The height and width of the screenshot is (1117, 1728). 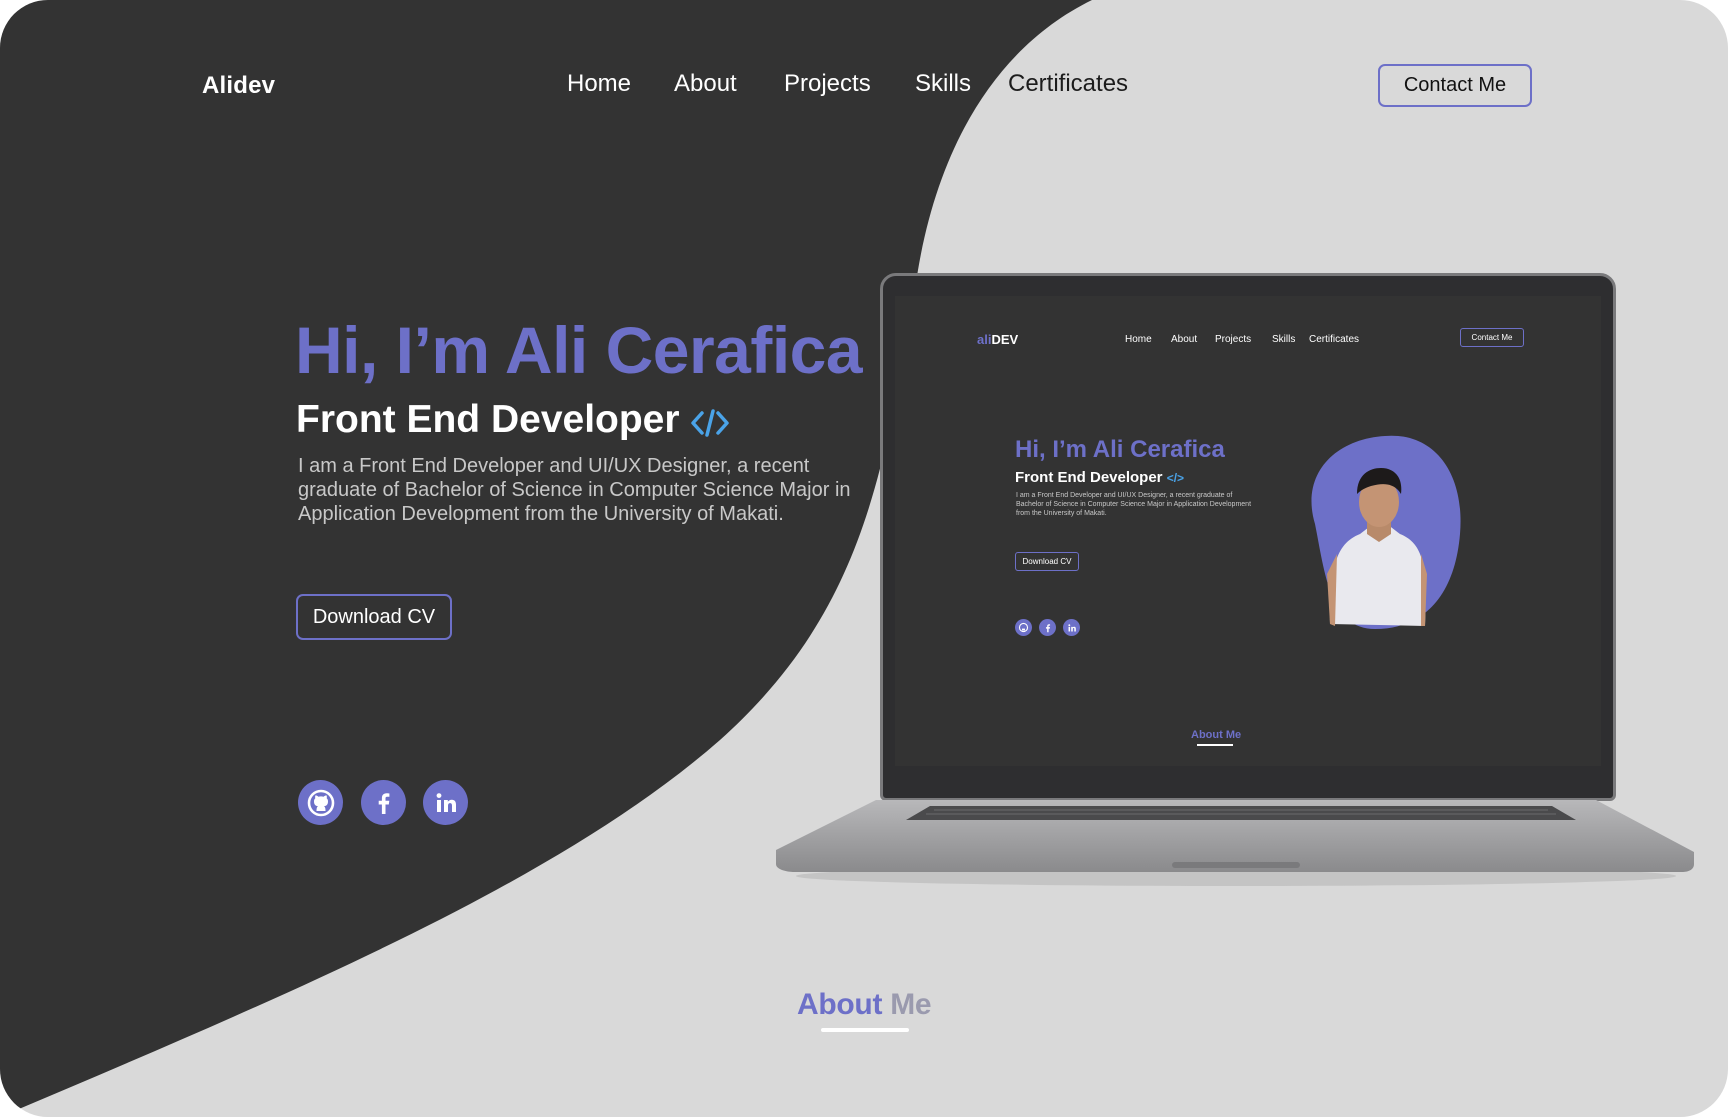 What do you see at coordinates (1138, 339) in the screenshot?
I see `mockup-nav-home: Home` at bounding box center [1138, 339].